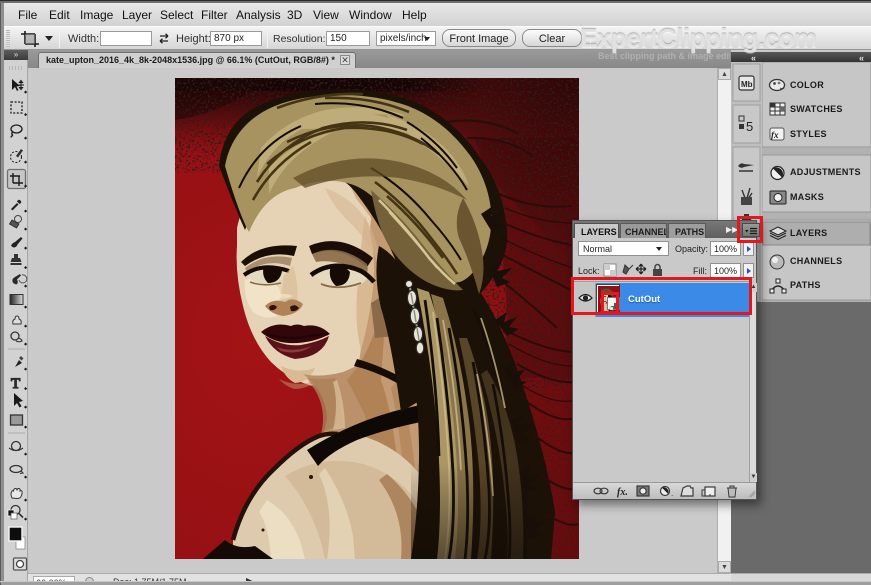 This screenshot has width=871, height=585. I want to click on svg-text: ADJUSTMENTS, so click(825, 172).